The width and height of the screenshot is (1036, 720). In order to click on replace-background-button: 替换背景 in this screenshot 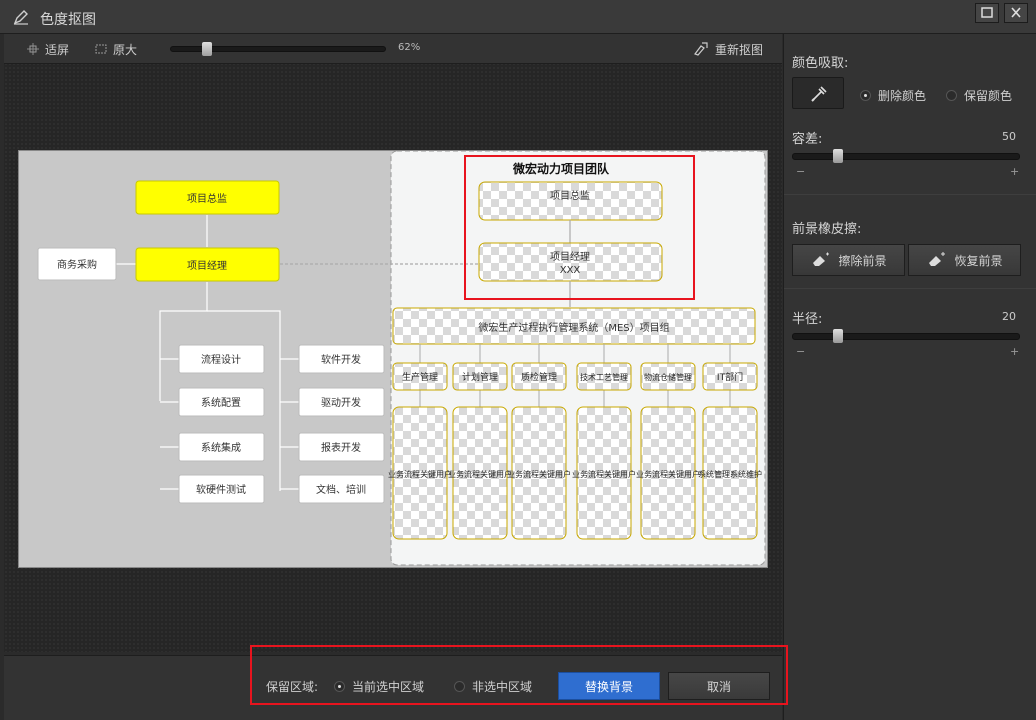, I will do `click(609, 686)`.